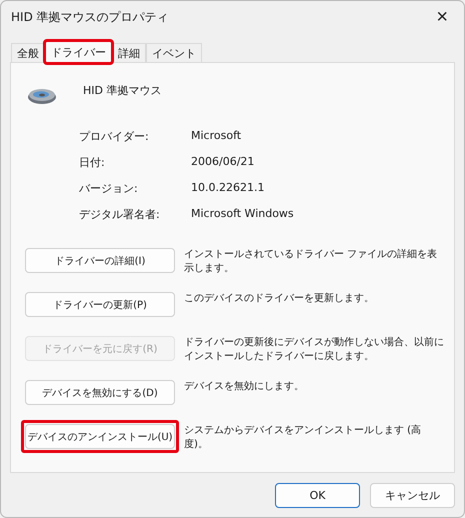 This screenshot has height=518, width=465. I want to click on action-description: システムからデバイスをアンインストールします (高度)。, so click(303, 438).